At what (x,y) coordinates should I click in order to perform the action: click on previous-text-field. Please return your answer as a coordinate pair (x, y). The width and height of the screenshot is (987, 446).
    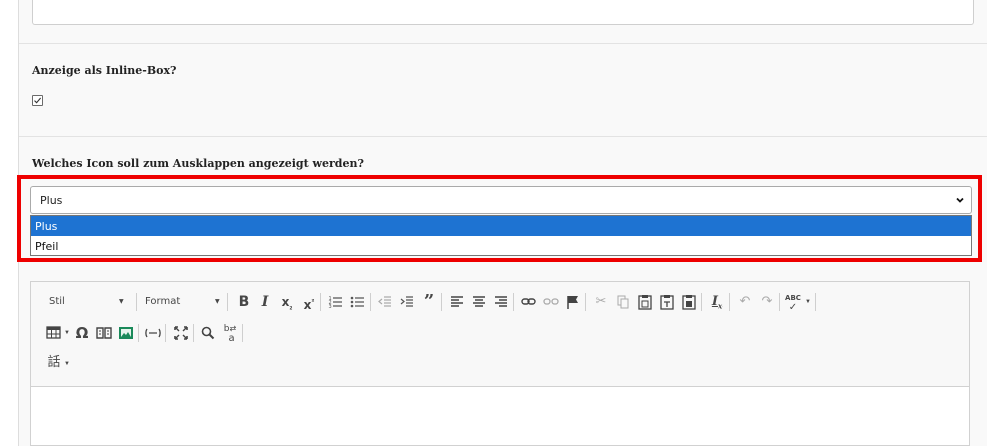
    Looking at the image, I should click on (503, 12).